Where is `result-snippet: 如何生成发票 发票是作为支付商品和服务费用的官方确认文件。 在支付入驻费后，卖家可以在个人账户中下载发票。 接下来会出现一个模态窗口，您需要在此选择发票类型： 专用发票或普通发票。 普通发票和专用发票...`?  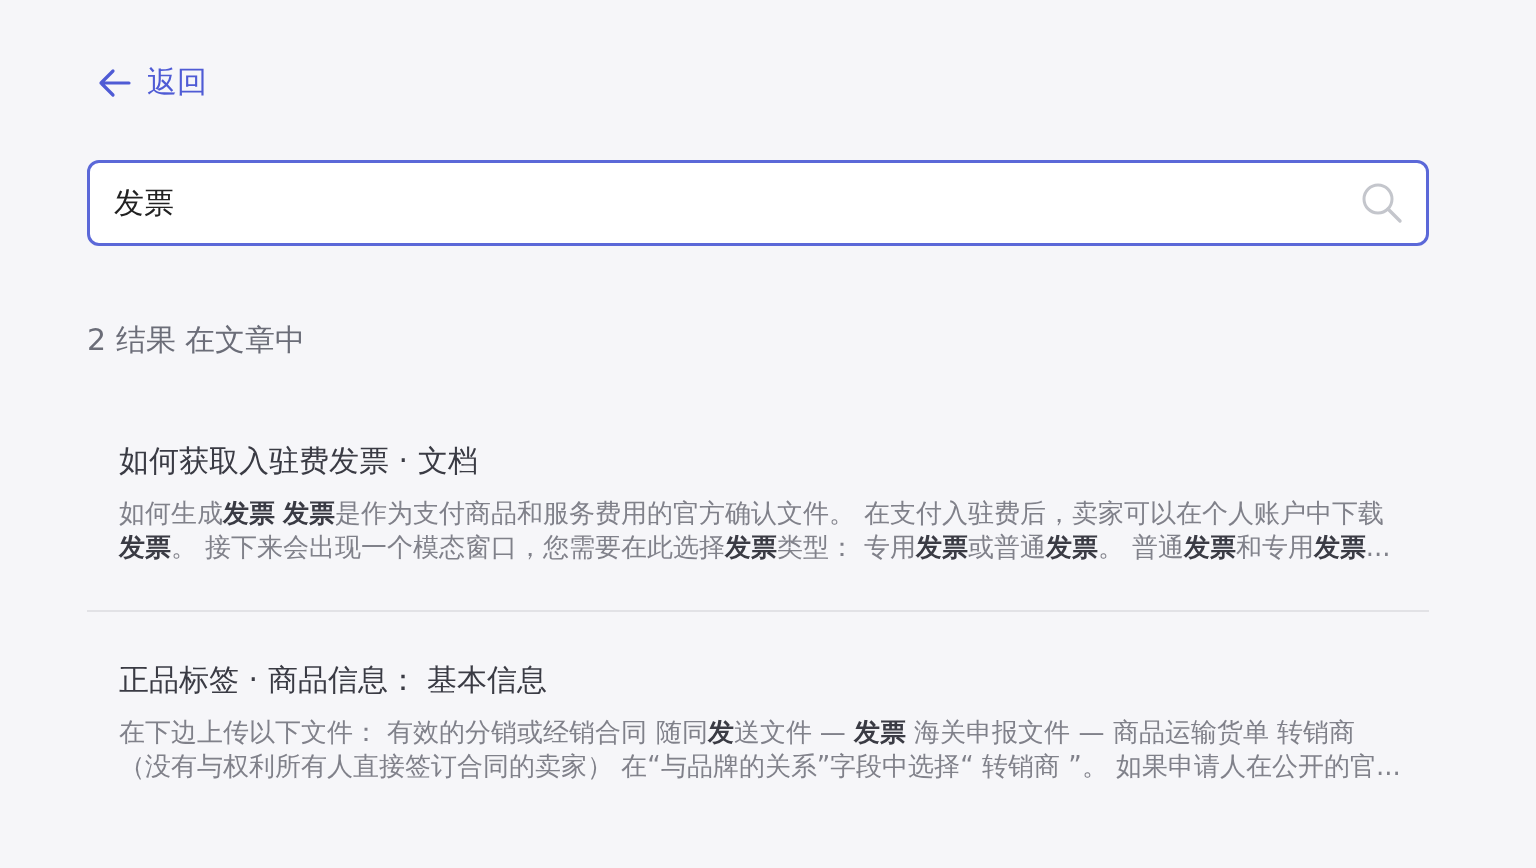 result-snippet: 如何生成发票 发票是作为支付商品和服务费用的官方确认文件。 在支付入驻费后，卖家可以在个人账户中下载发票。 接下来会出现一个模态窗口，您需要在此选择发票类型： 专用发票或普通发票。 普通发票和专用发票... is located at coordinates (755, 530).